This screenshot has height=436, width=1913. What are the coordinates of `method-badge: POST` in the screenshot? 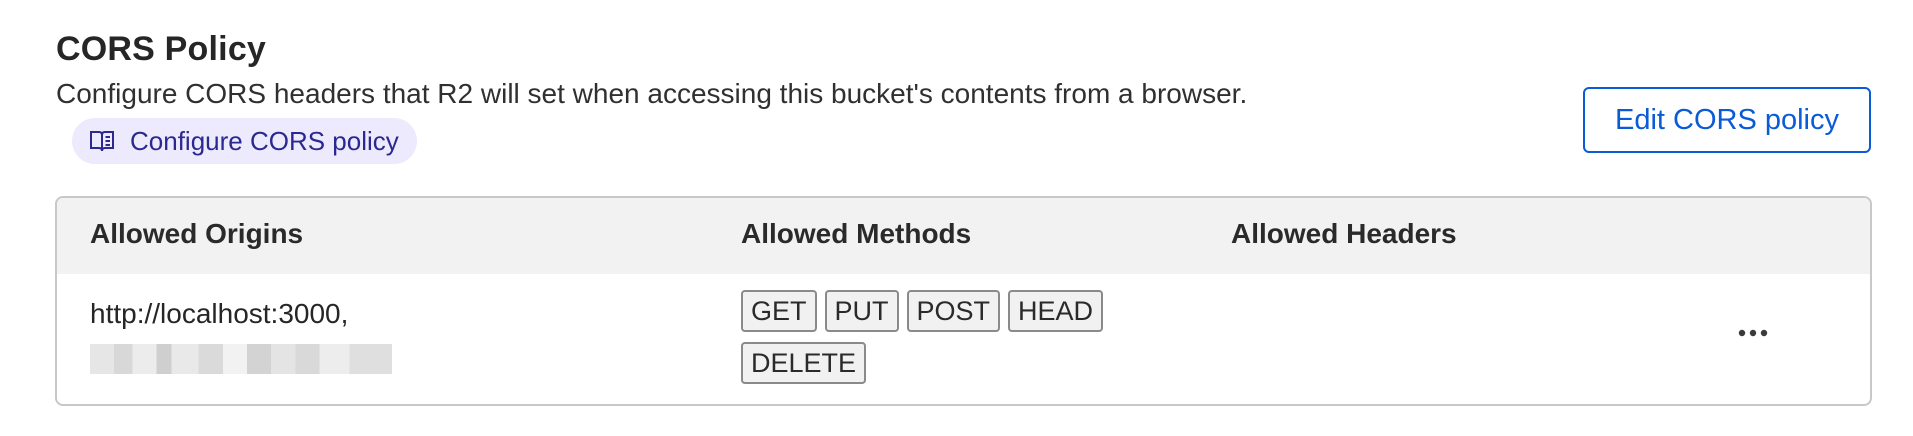 It's located at (953, 311).